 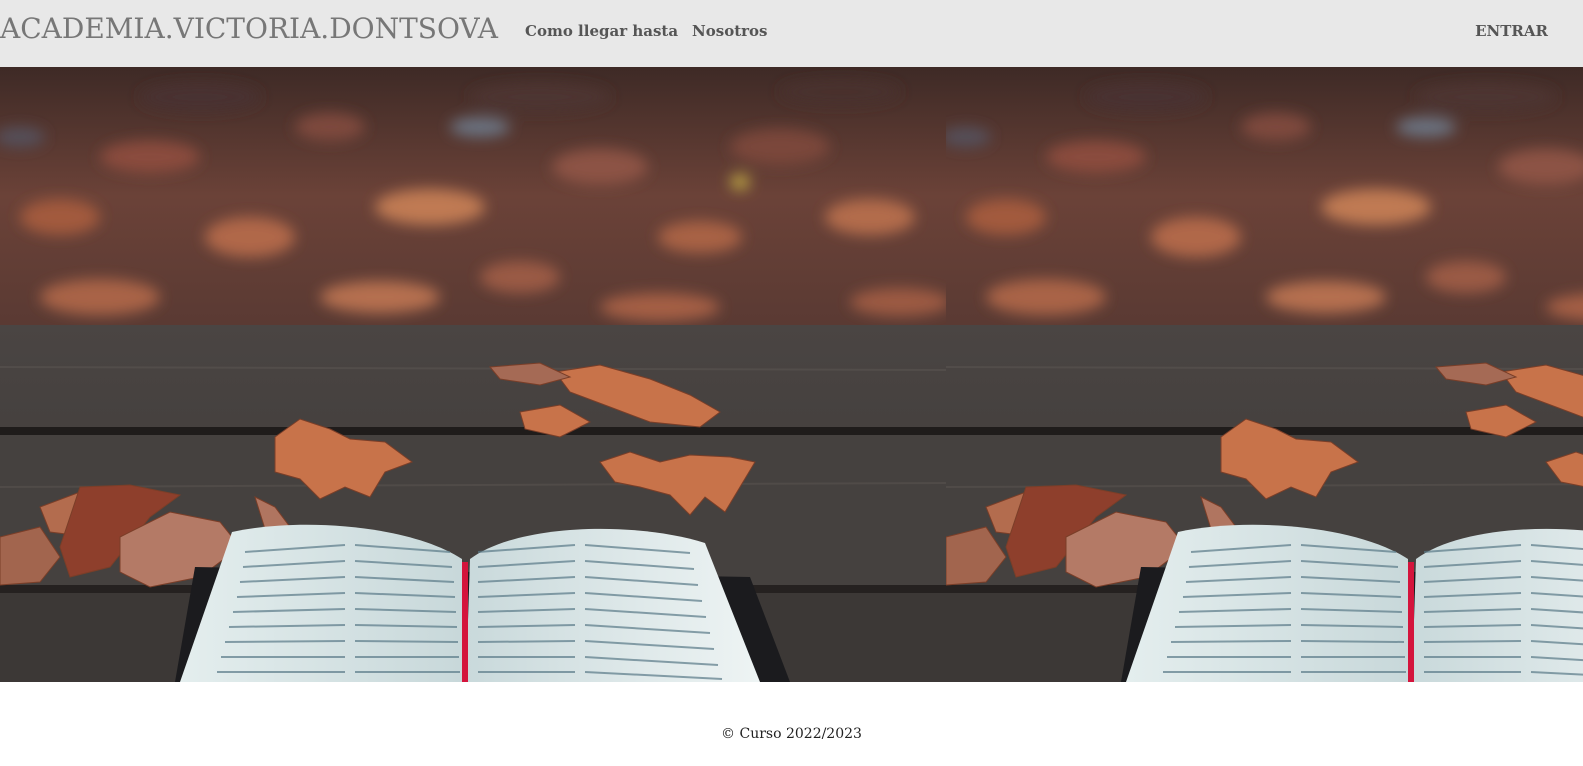 What do you see at coordinates (601, 31) in the screenshot?
I see `nav-link-como-llegar: Como llegar hasta` at bounding box center [601, 31].